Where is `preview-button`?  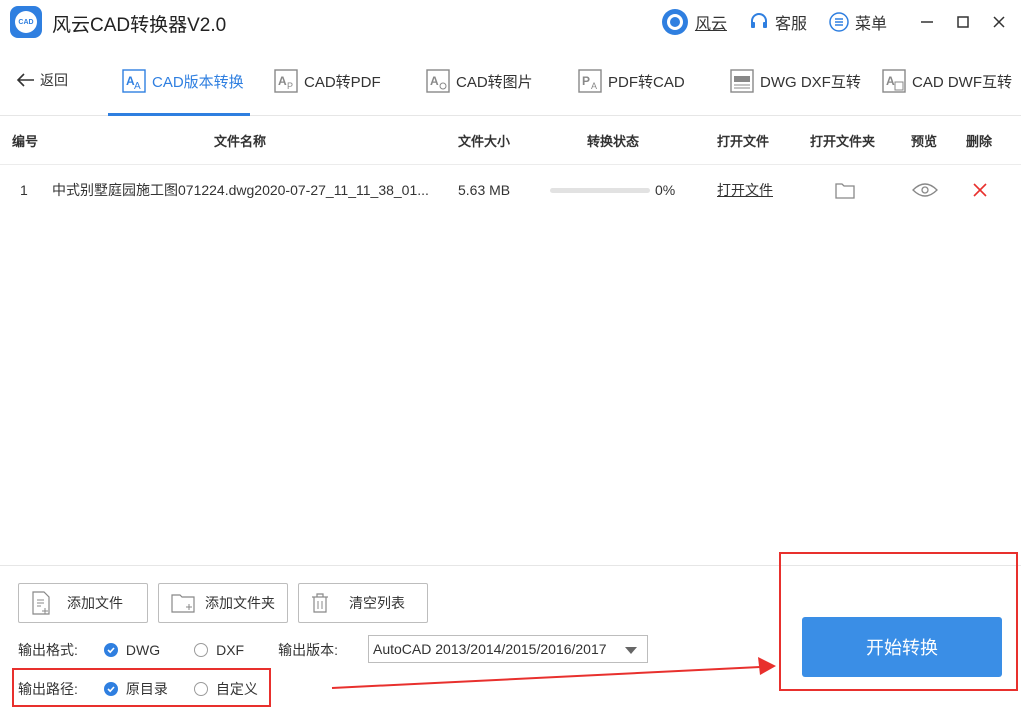 preview-button is located at coordinates (925, 190).